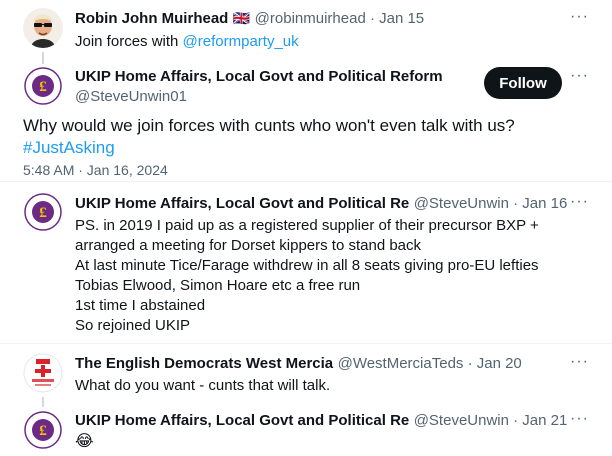 The width and height of the screenshot is (612, 456). I want to click on text-line: 1st time I abstained, so click(140, 305).